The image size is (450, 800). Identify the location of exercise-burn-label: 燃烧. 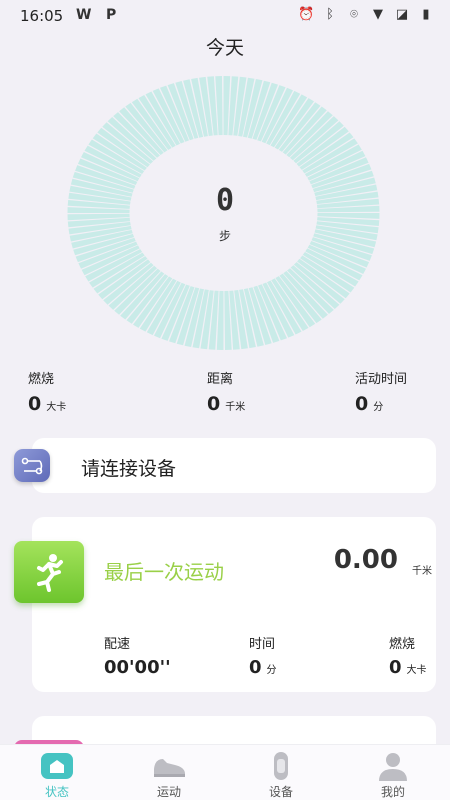
(402, 644).